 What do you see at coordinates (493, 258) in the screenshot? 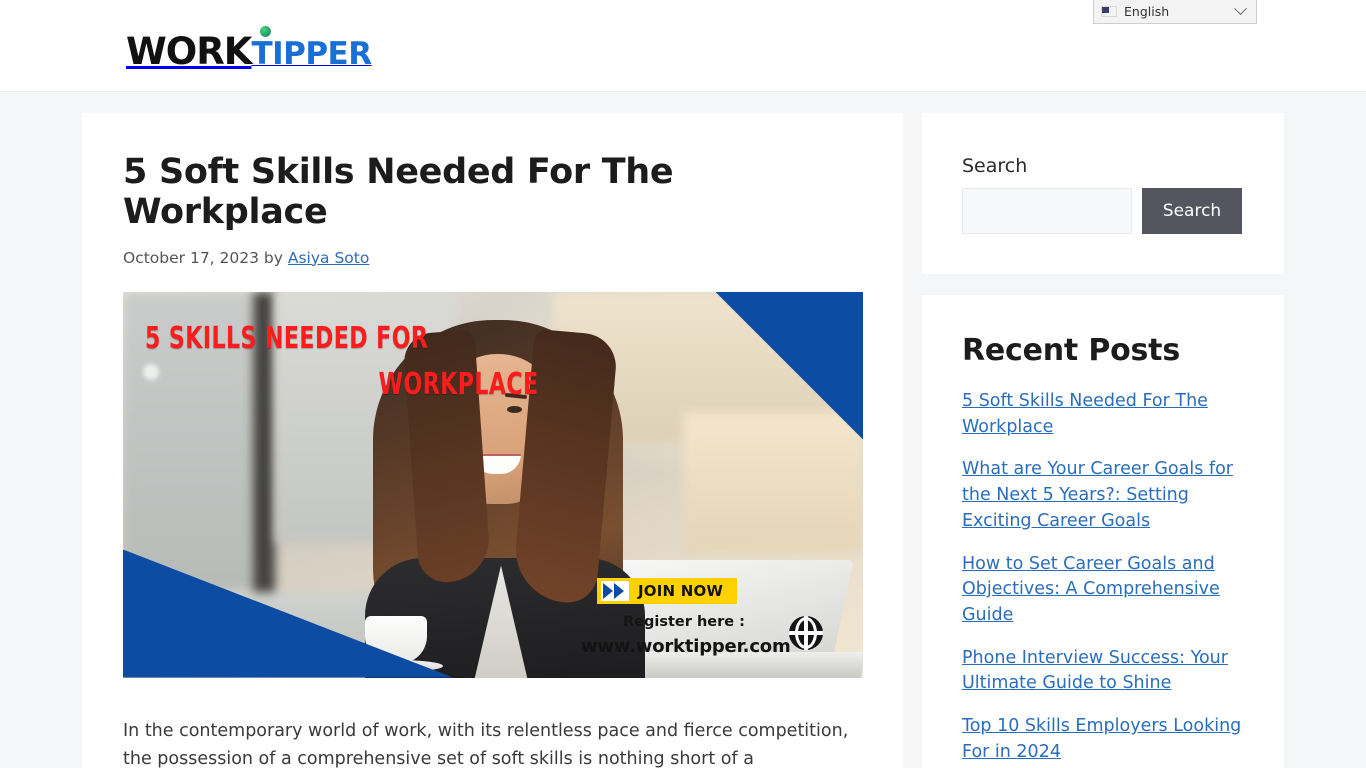
I see `entry-meta: October 17, 2023 by Asiya Soto` at bounding box center [493, 258].